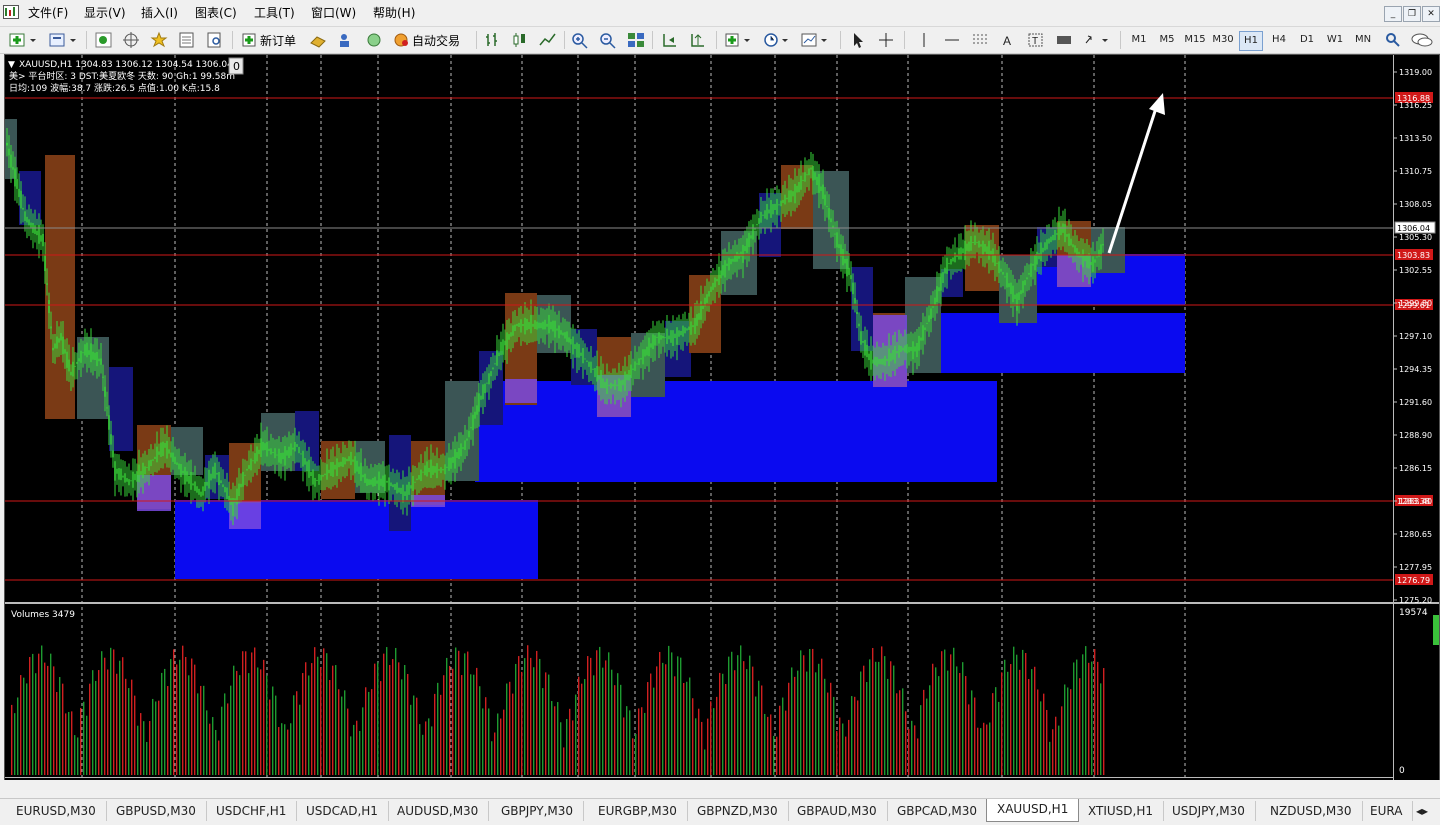  Describe the element at coordinates (156, 811) in the screenshot. I see `tab-gbpusd-m30: GBPUSD,M30` at that location.